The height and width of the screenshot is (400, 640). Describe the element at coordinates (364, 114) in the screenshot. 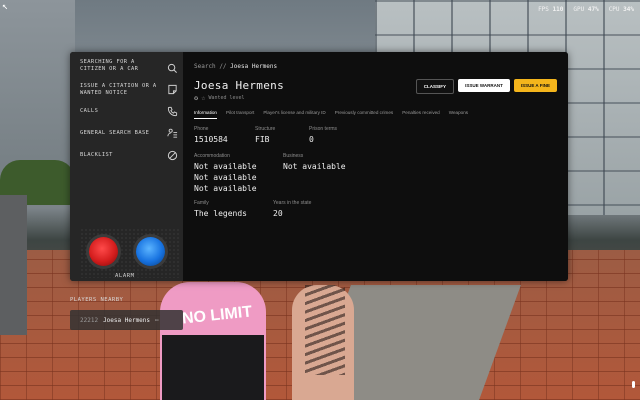

I see `tab-previous-crimes: Previously committed crimes` at that location.